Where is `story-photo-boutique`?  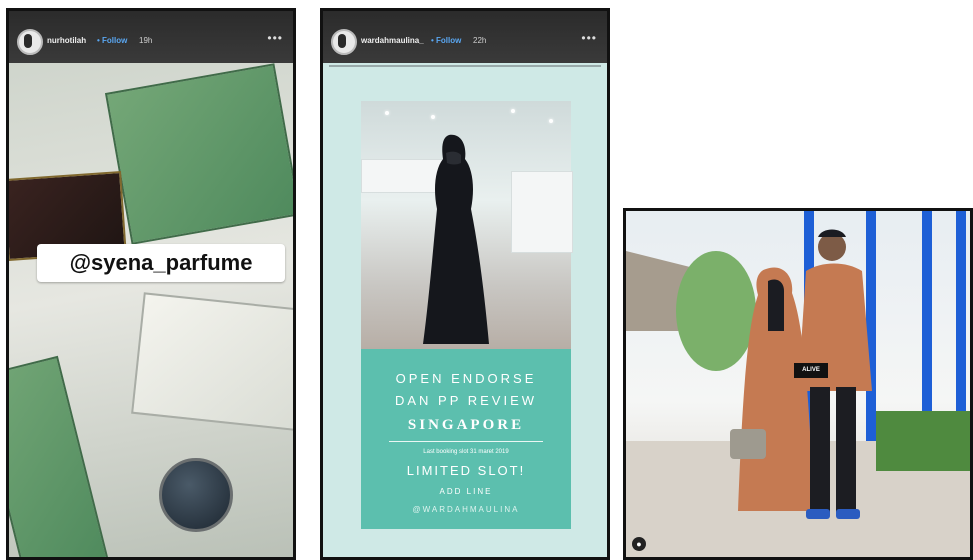
story-photo-boutique is located at coordinates (467, 225).